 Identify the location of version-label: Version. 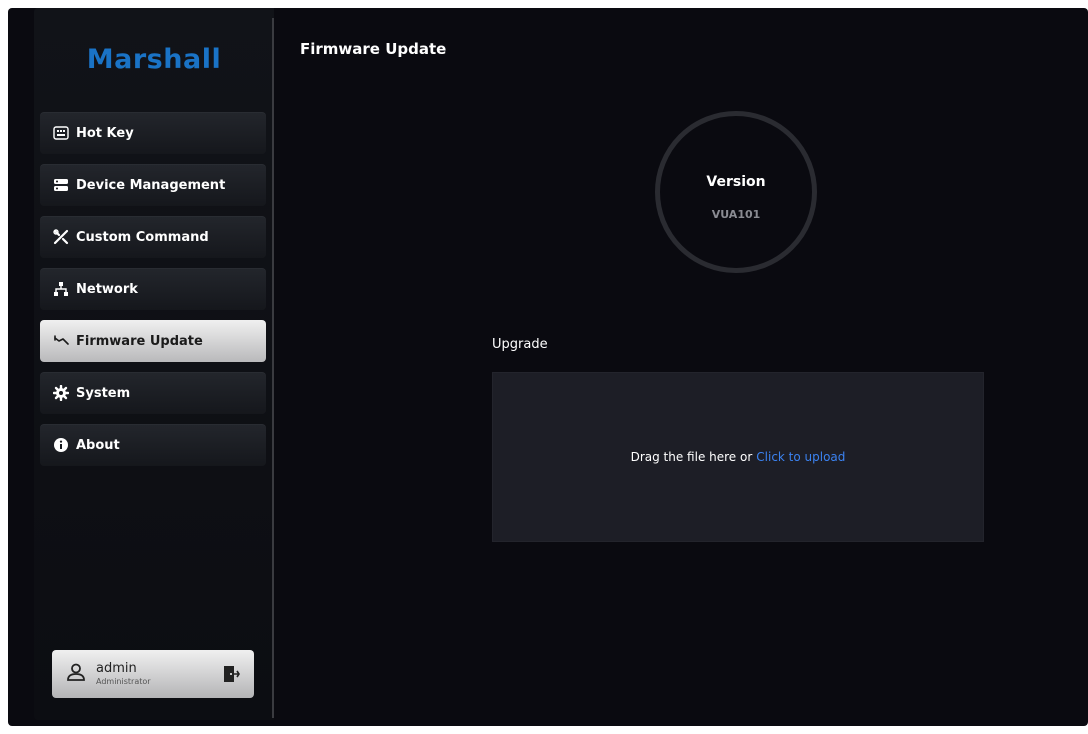
(736, 182).